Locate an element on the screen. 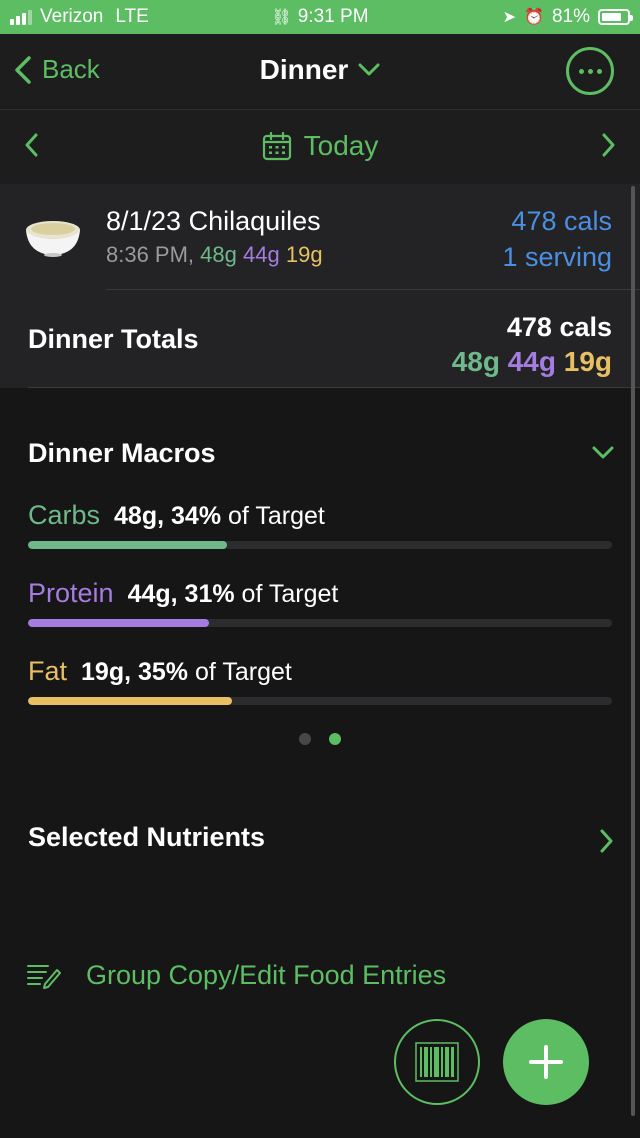 The width and height of the screenshot is (640, 1138). battery-icon is located at coordinates (615, 17).